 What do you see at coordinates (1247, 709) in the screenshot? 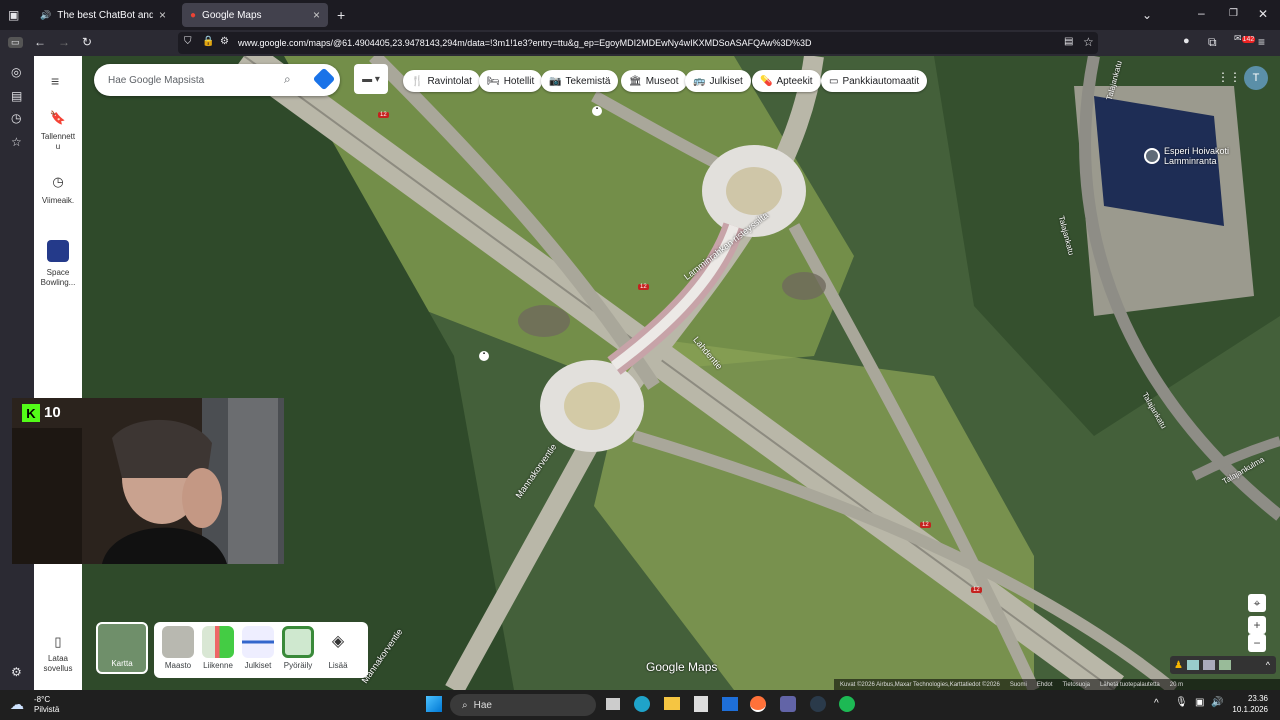
I see `clock-date: 10.1.2026` at bounding box center [1247, 709].